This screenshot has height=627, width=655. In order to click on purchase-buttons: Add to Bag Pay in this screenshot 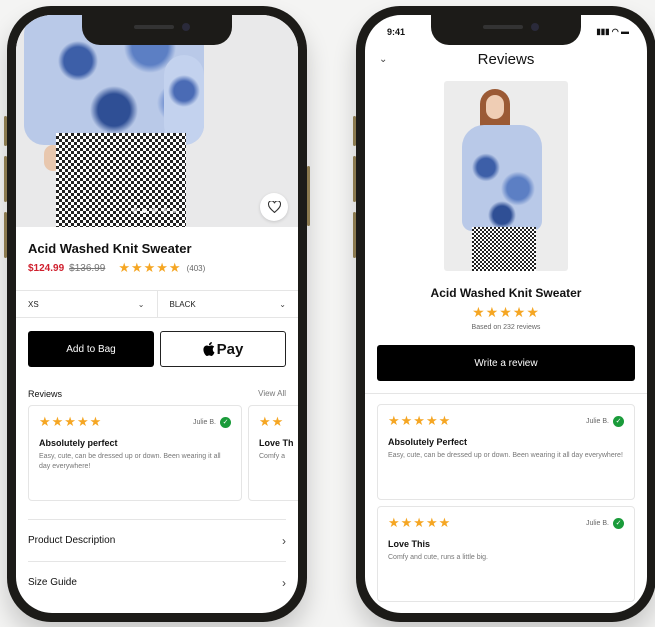, I will do `click(157, 342)`.